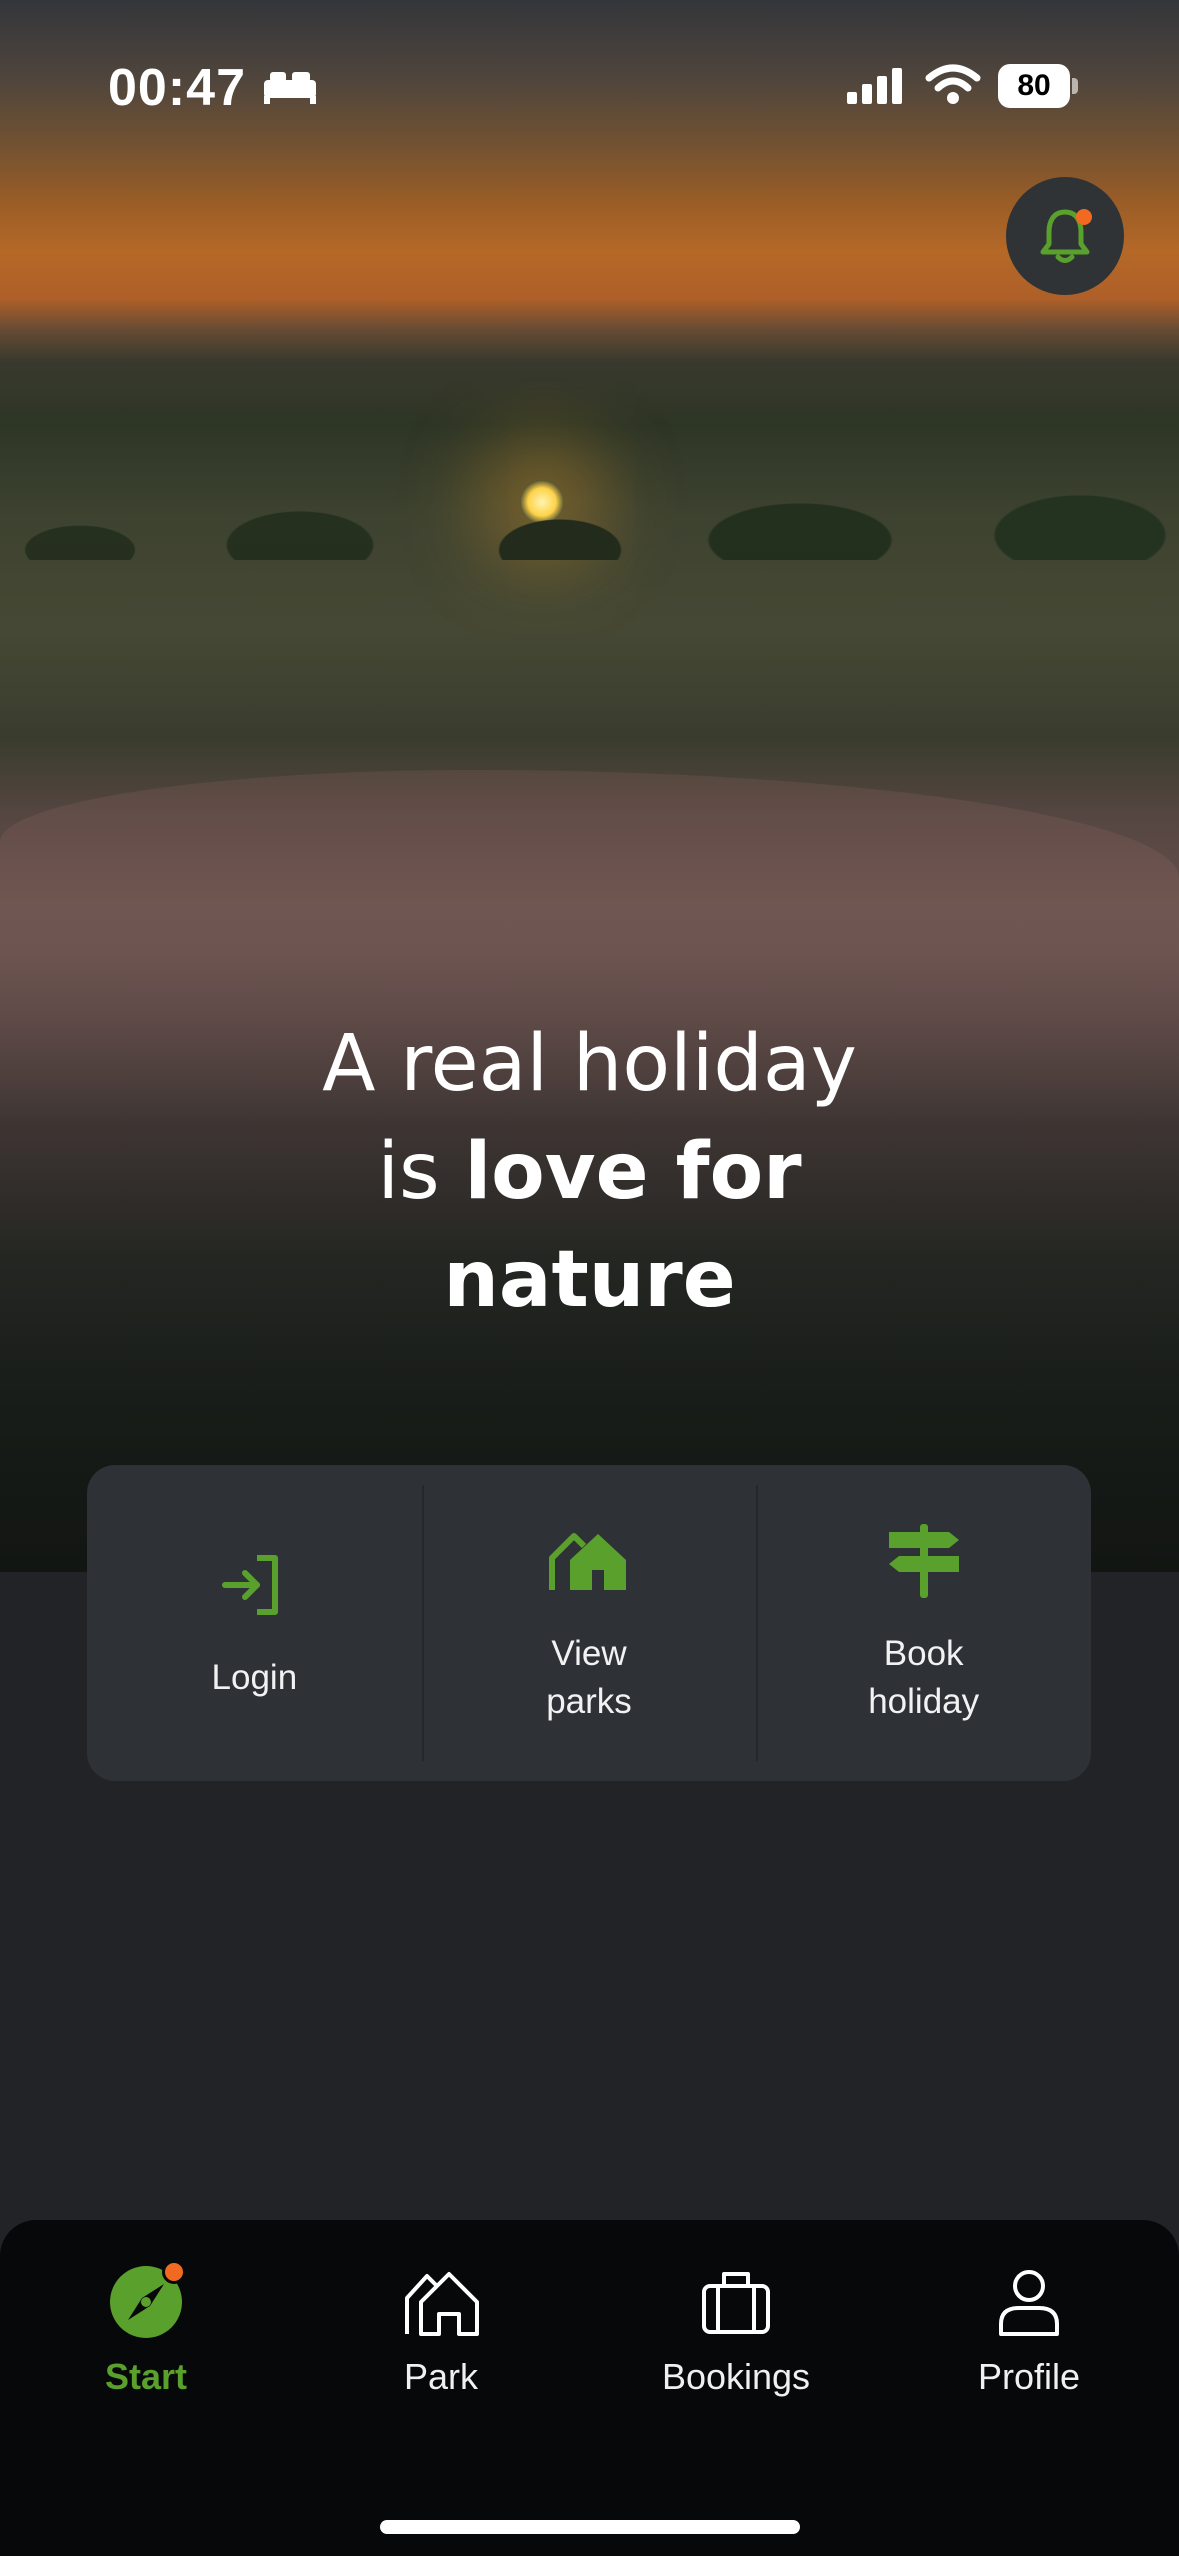  I want to click on park-house-icon, so click(442, 2304).